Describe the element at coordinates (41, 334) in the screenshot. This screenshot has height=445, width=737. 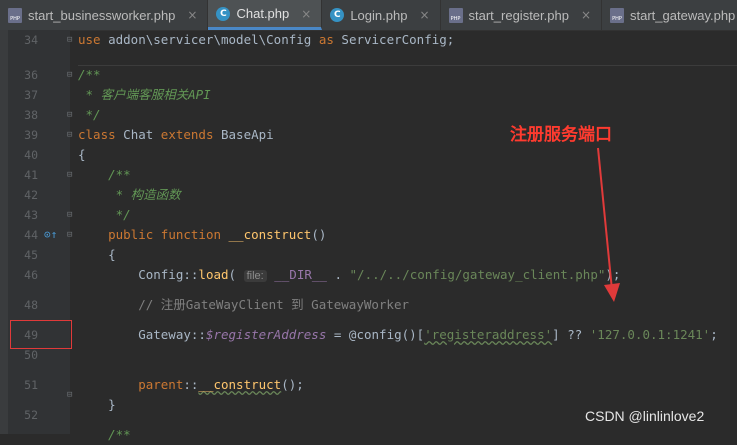
I see `highlight-box` at that location.